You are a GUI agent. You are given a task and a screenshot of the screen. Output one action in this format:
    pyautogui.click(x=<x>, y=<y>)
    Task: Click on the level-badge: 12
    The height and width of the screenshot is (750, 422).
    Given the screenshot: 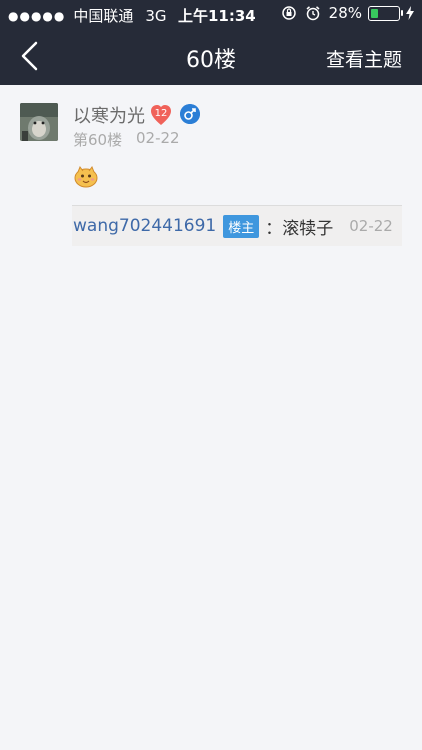 What is the action you would take?
    pyautogui.click(x=161, y=115)
    